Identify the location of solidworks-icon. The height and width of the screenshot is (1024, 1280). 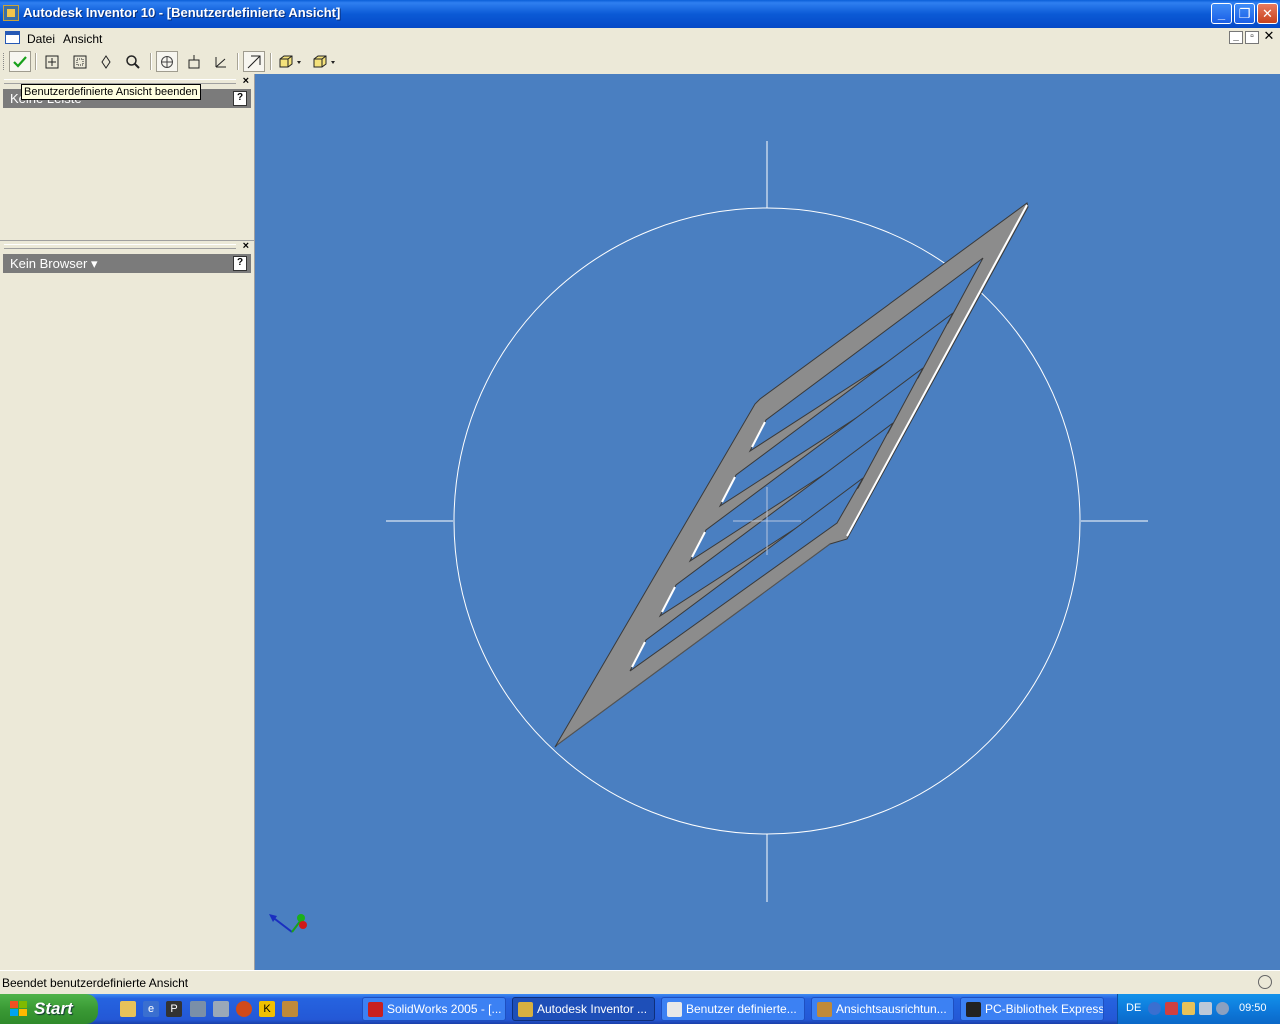
(375, 1009).